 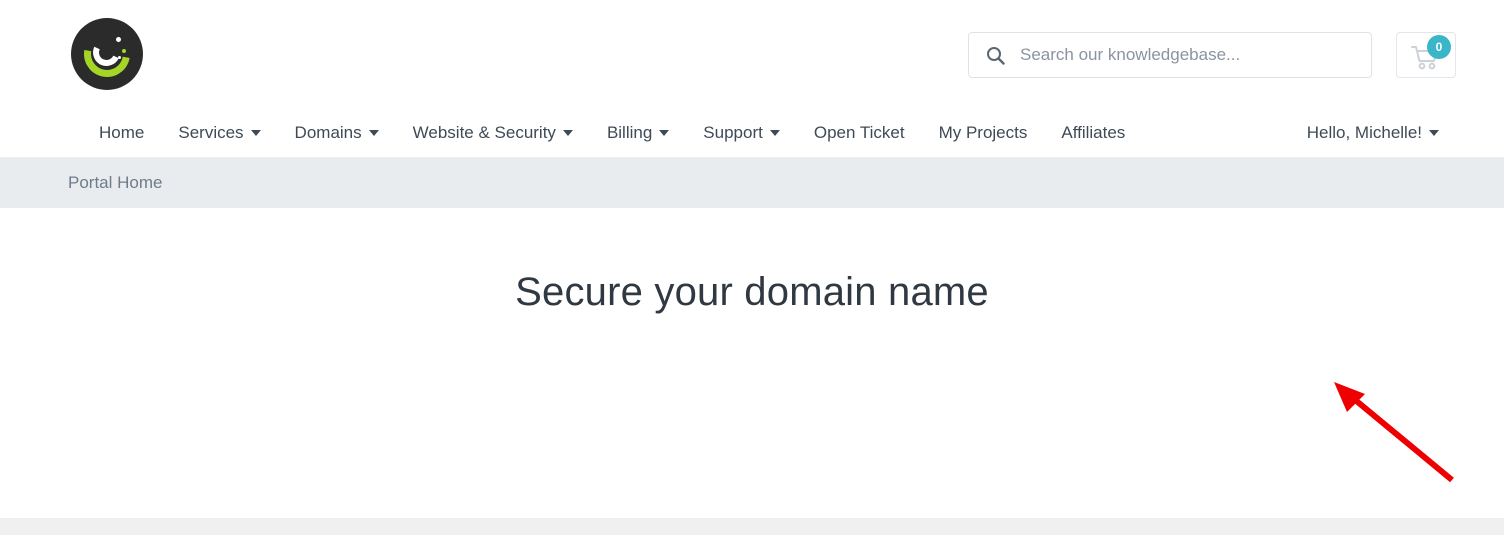 I want to click on cart-count-badge: 0, so click(x=1439, y=47).